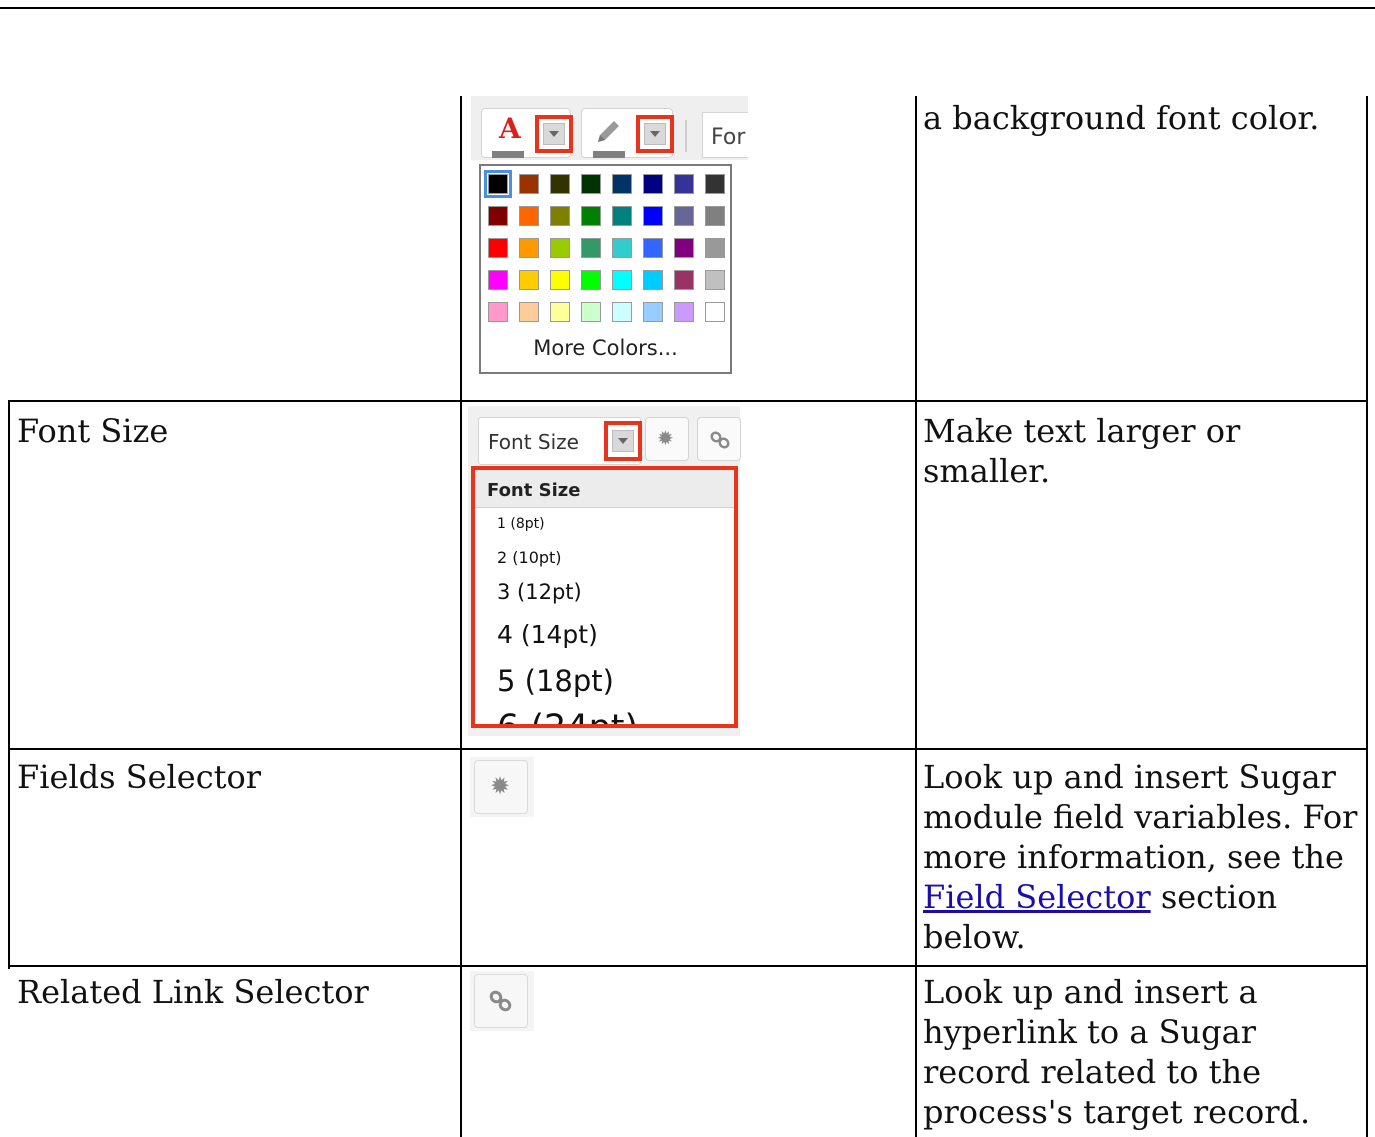 The height and width of the screenshot is (1137, 1375). Describe the element at coordinates (508, 154) in the screenshot. I see `font-color-bar` at that location.